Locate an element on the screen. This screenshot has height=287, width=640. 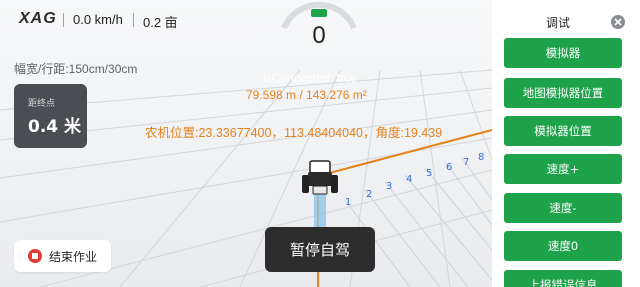
debug-button-5: 速度- is located at coordinates (563, 208).